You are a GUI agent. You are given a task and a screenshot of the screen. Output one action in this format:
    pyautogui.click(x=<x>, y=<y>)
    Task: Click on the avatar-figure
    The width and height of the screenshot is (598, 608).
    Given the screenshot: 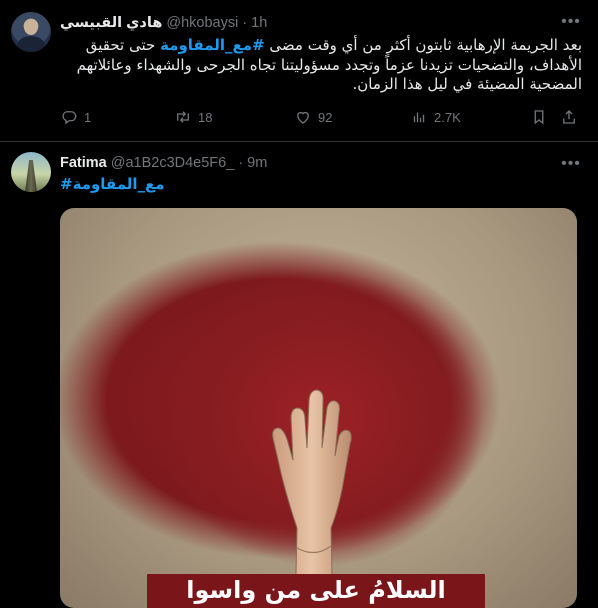 What is the action you would take?
    pyautogui.click(x=31, y=44)
    